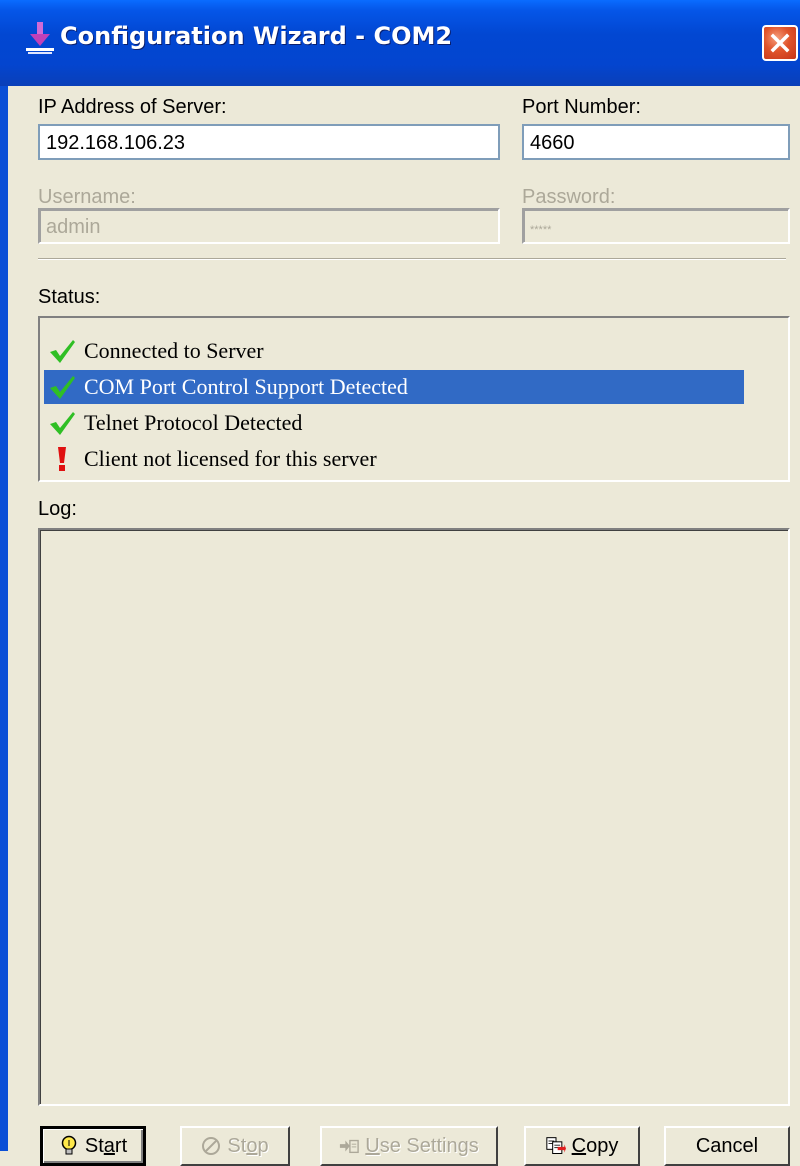 The image size is (800, 1166). I want to click on username-label: Username:, so click(87, 197).